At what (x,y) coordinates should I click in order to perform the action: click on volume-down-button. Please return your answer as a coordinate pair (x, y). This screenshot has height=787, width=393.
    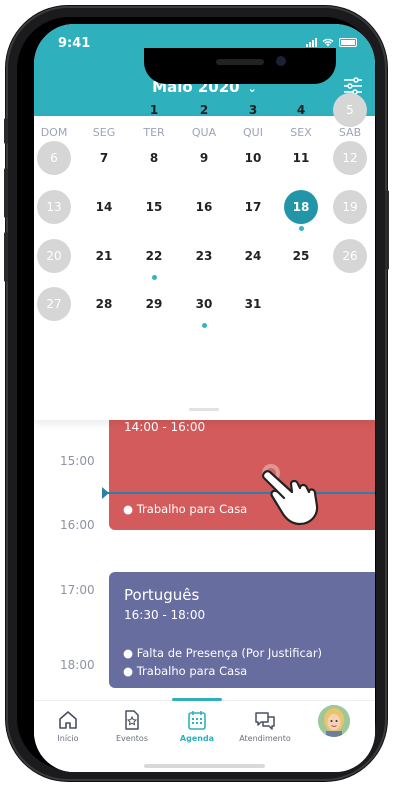
    Looking at the image, I should click on (6, 257).